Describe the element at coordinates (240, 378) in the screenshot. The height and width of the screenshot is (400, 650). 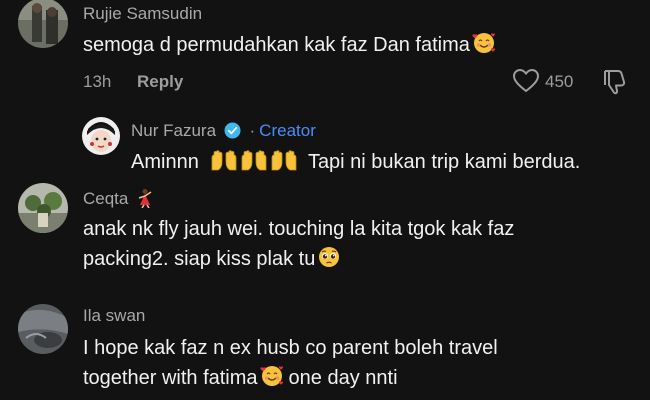
I see `comment-text-line: together with fatima one day nnti` at that location.